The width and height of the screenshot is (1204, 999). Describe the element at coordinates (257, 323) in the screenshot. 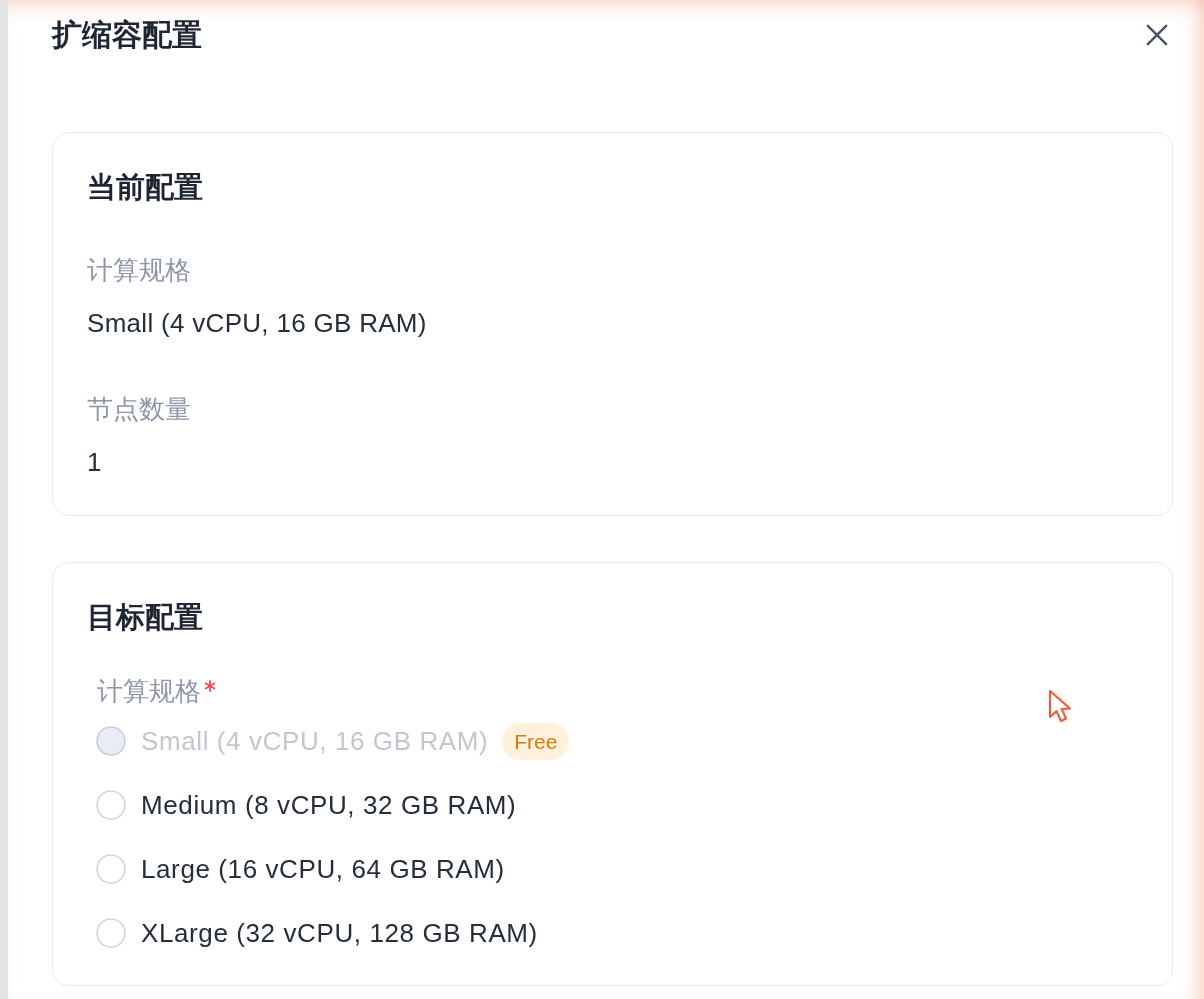

I see `field-value: Small (4 vCPU, 16 GB RAM)` at that location.